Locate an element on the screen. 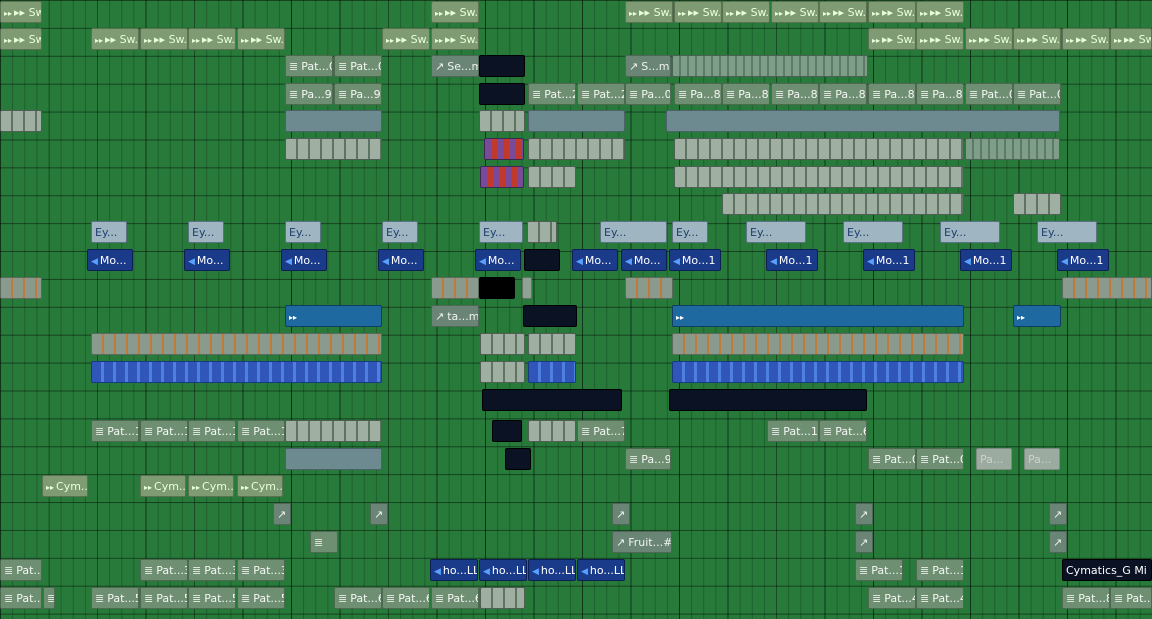  pattern-clip: Pat...16 is located at coordinates (793, 431).